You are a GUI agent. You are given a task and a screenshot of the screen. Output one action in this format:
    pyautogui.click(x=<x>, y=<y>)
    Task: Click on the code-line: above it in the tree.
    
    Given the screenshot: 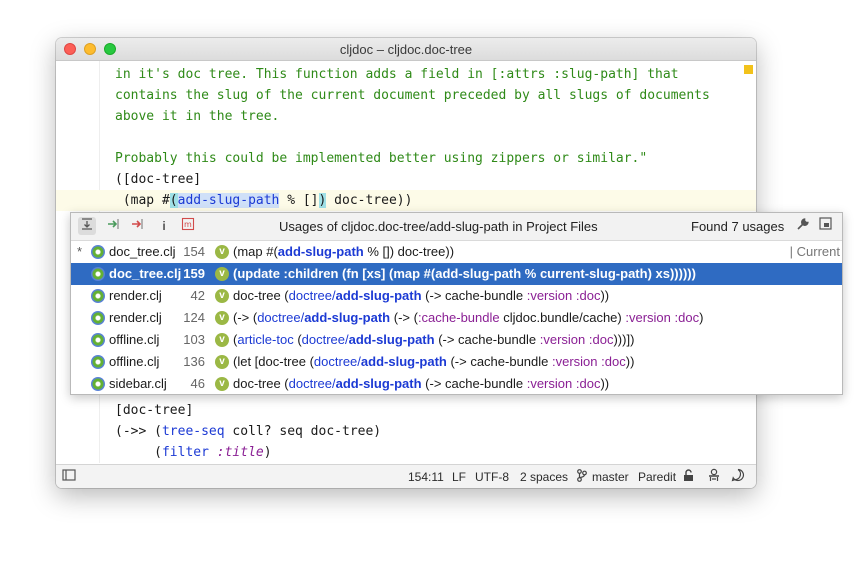 What is the action you would take?
    pyautogui.click(x=197, y=116)
    